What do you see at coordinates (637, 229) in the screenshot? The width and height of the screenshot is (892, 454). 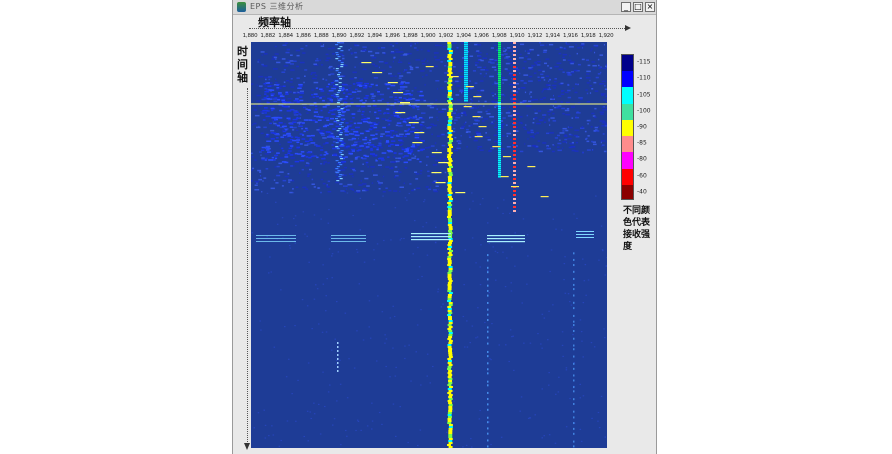 I see `color-scale-note: 不同颜色代表接收强度` at bounding box center [637, 229].